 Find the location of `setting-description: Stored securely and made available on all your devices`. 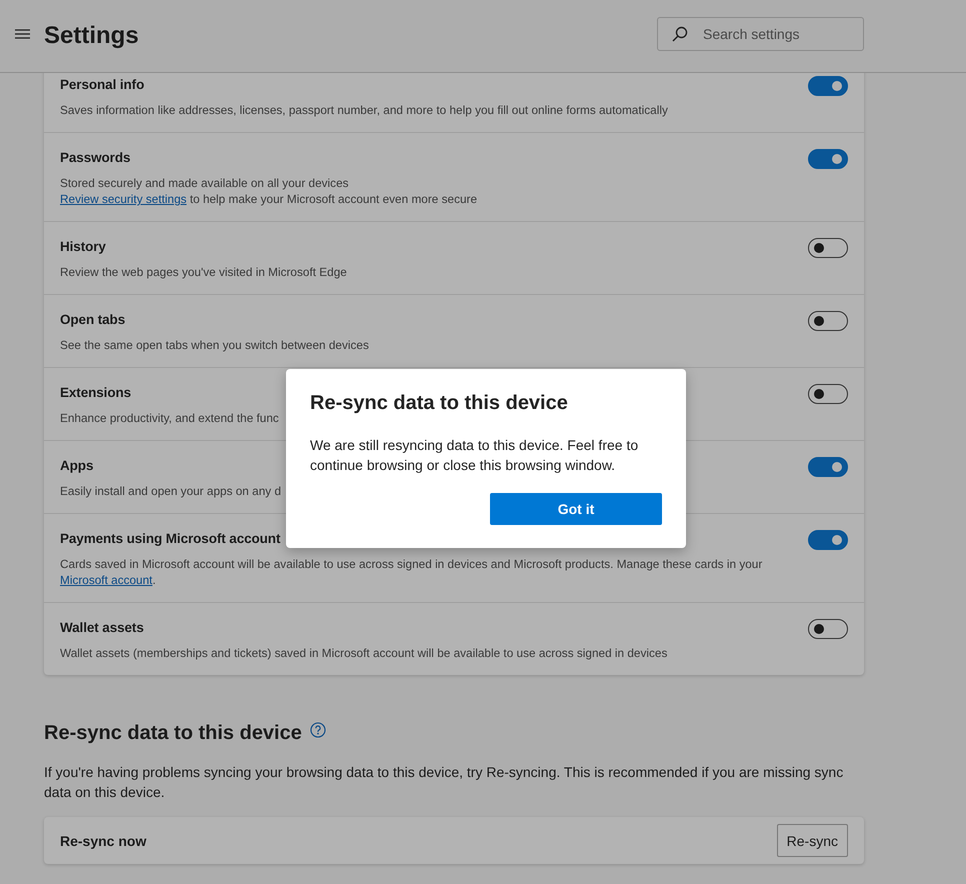

setting-description: Stored securely and made available on all your devices is located at coordinates (204, 183).